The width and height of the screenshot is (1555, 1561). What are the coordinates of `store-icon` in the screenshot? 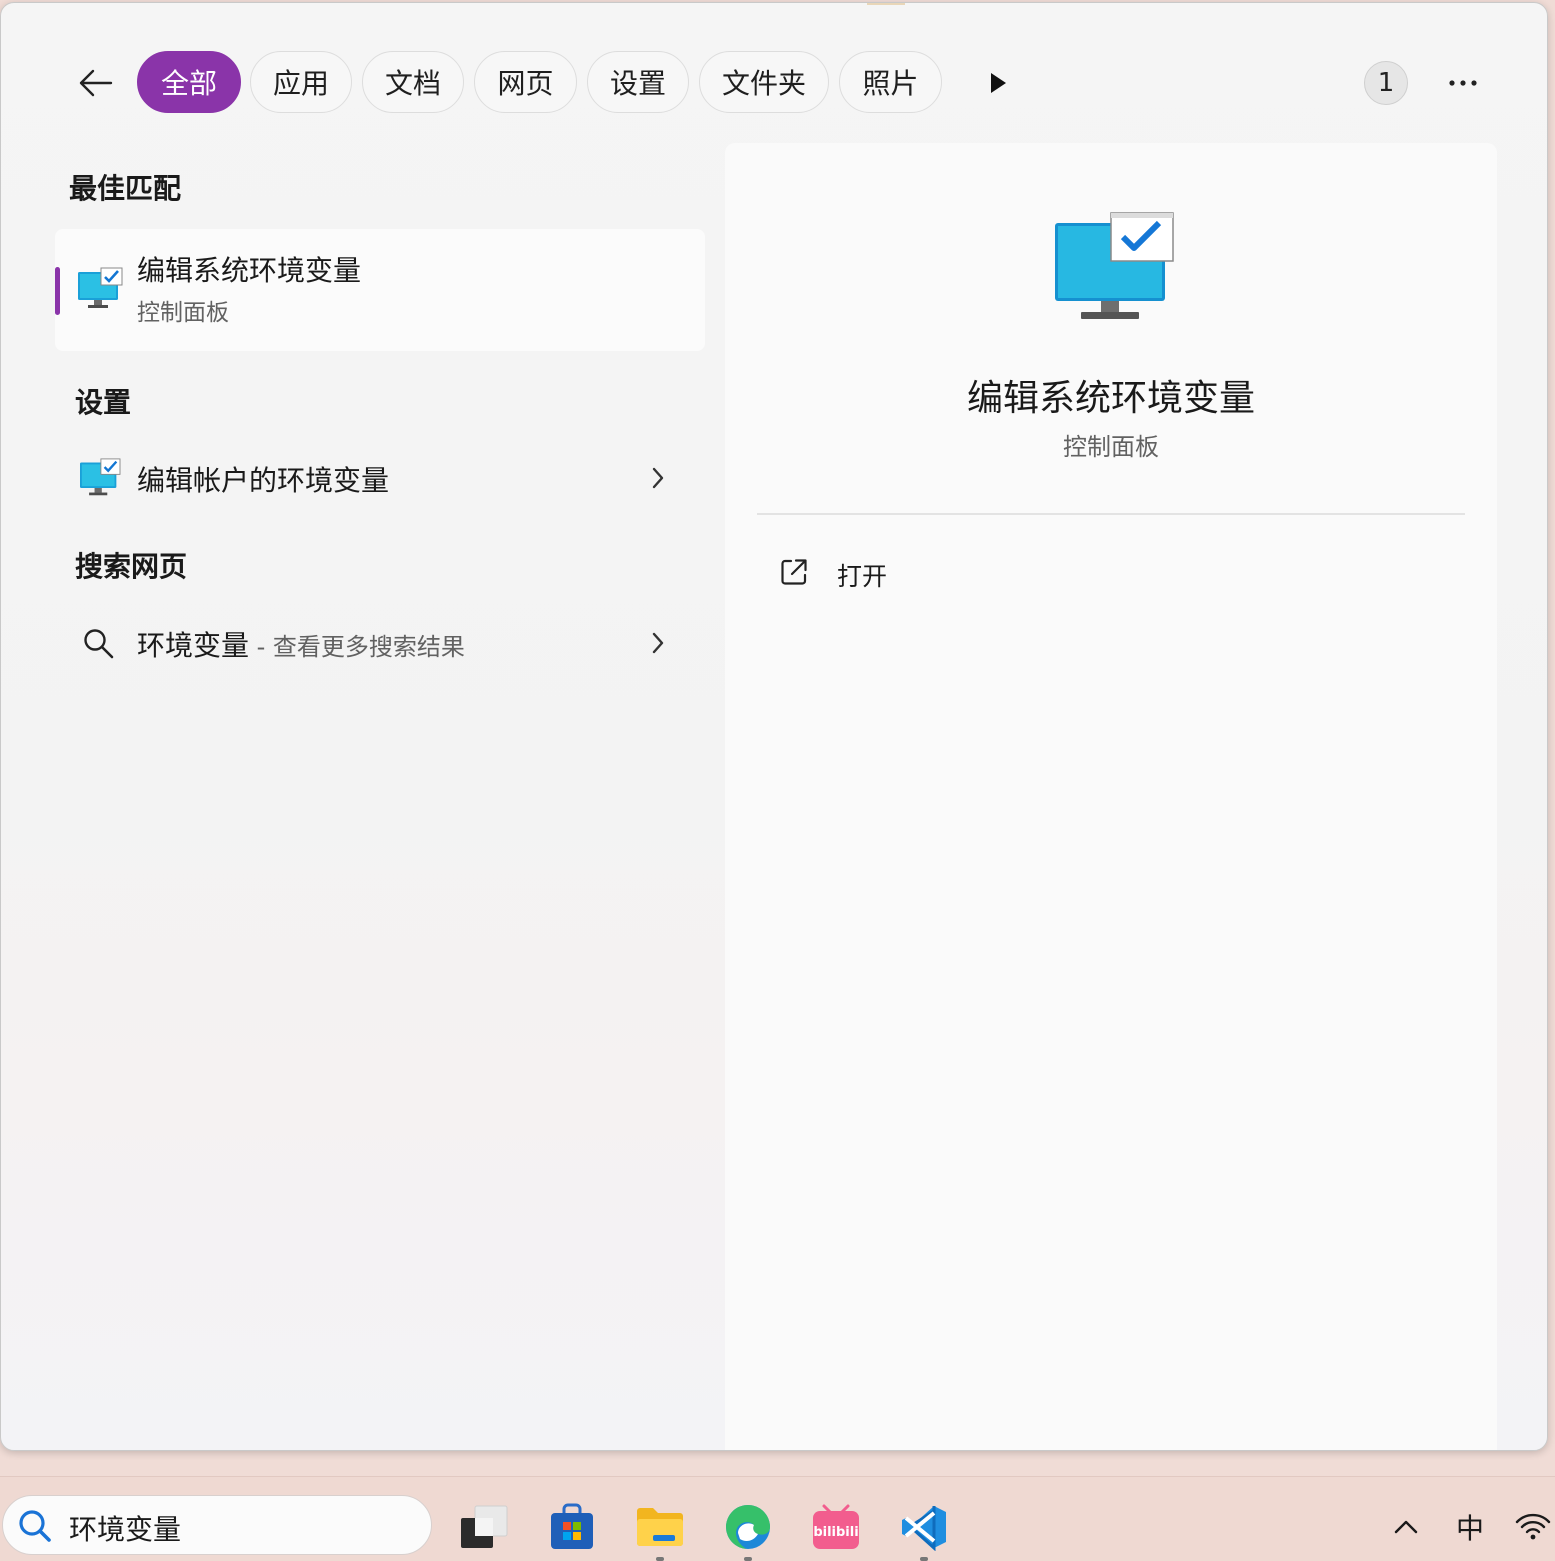 It's located at (572, 1526).